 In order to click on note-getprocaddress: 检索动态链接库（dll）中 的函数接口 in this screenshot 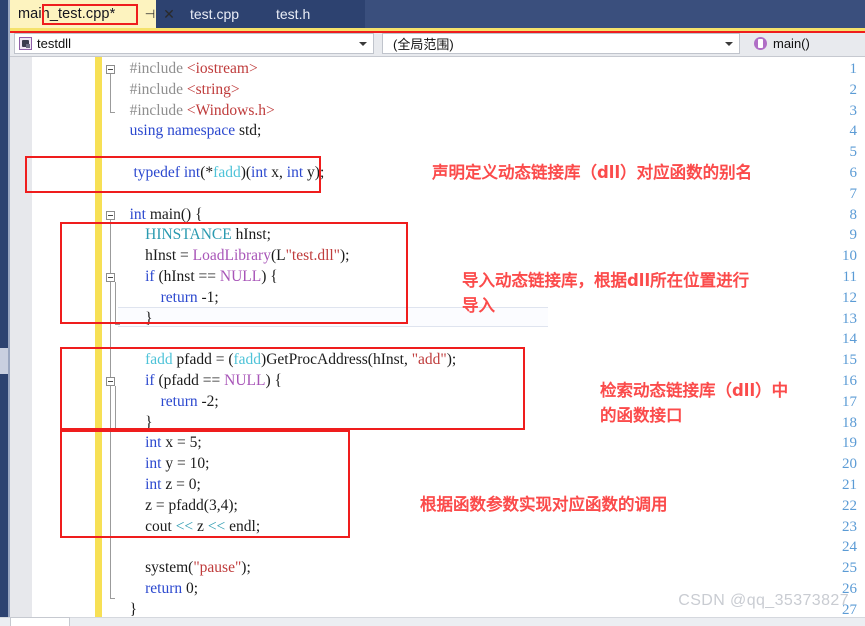, I will do `click(694, 403)`.